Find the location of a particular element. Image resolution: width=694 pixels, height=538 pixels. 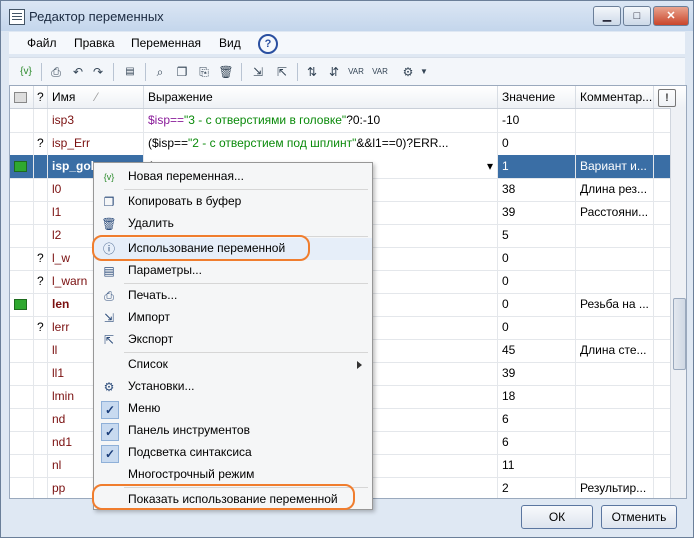

context-menu-item: Многострочный режим is located at coordinates (233, 475).